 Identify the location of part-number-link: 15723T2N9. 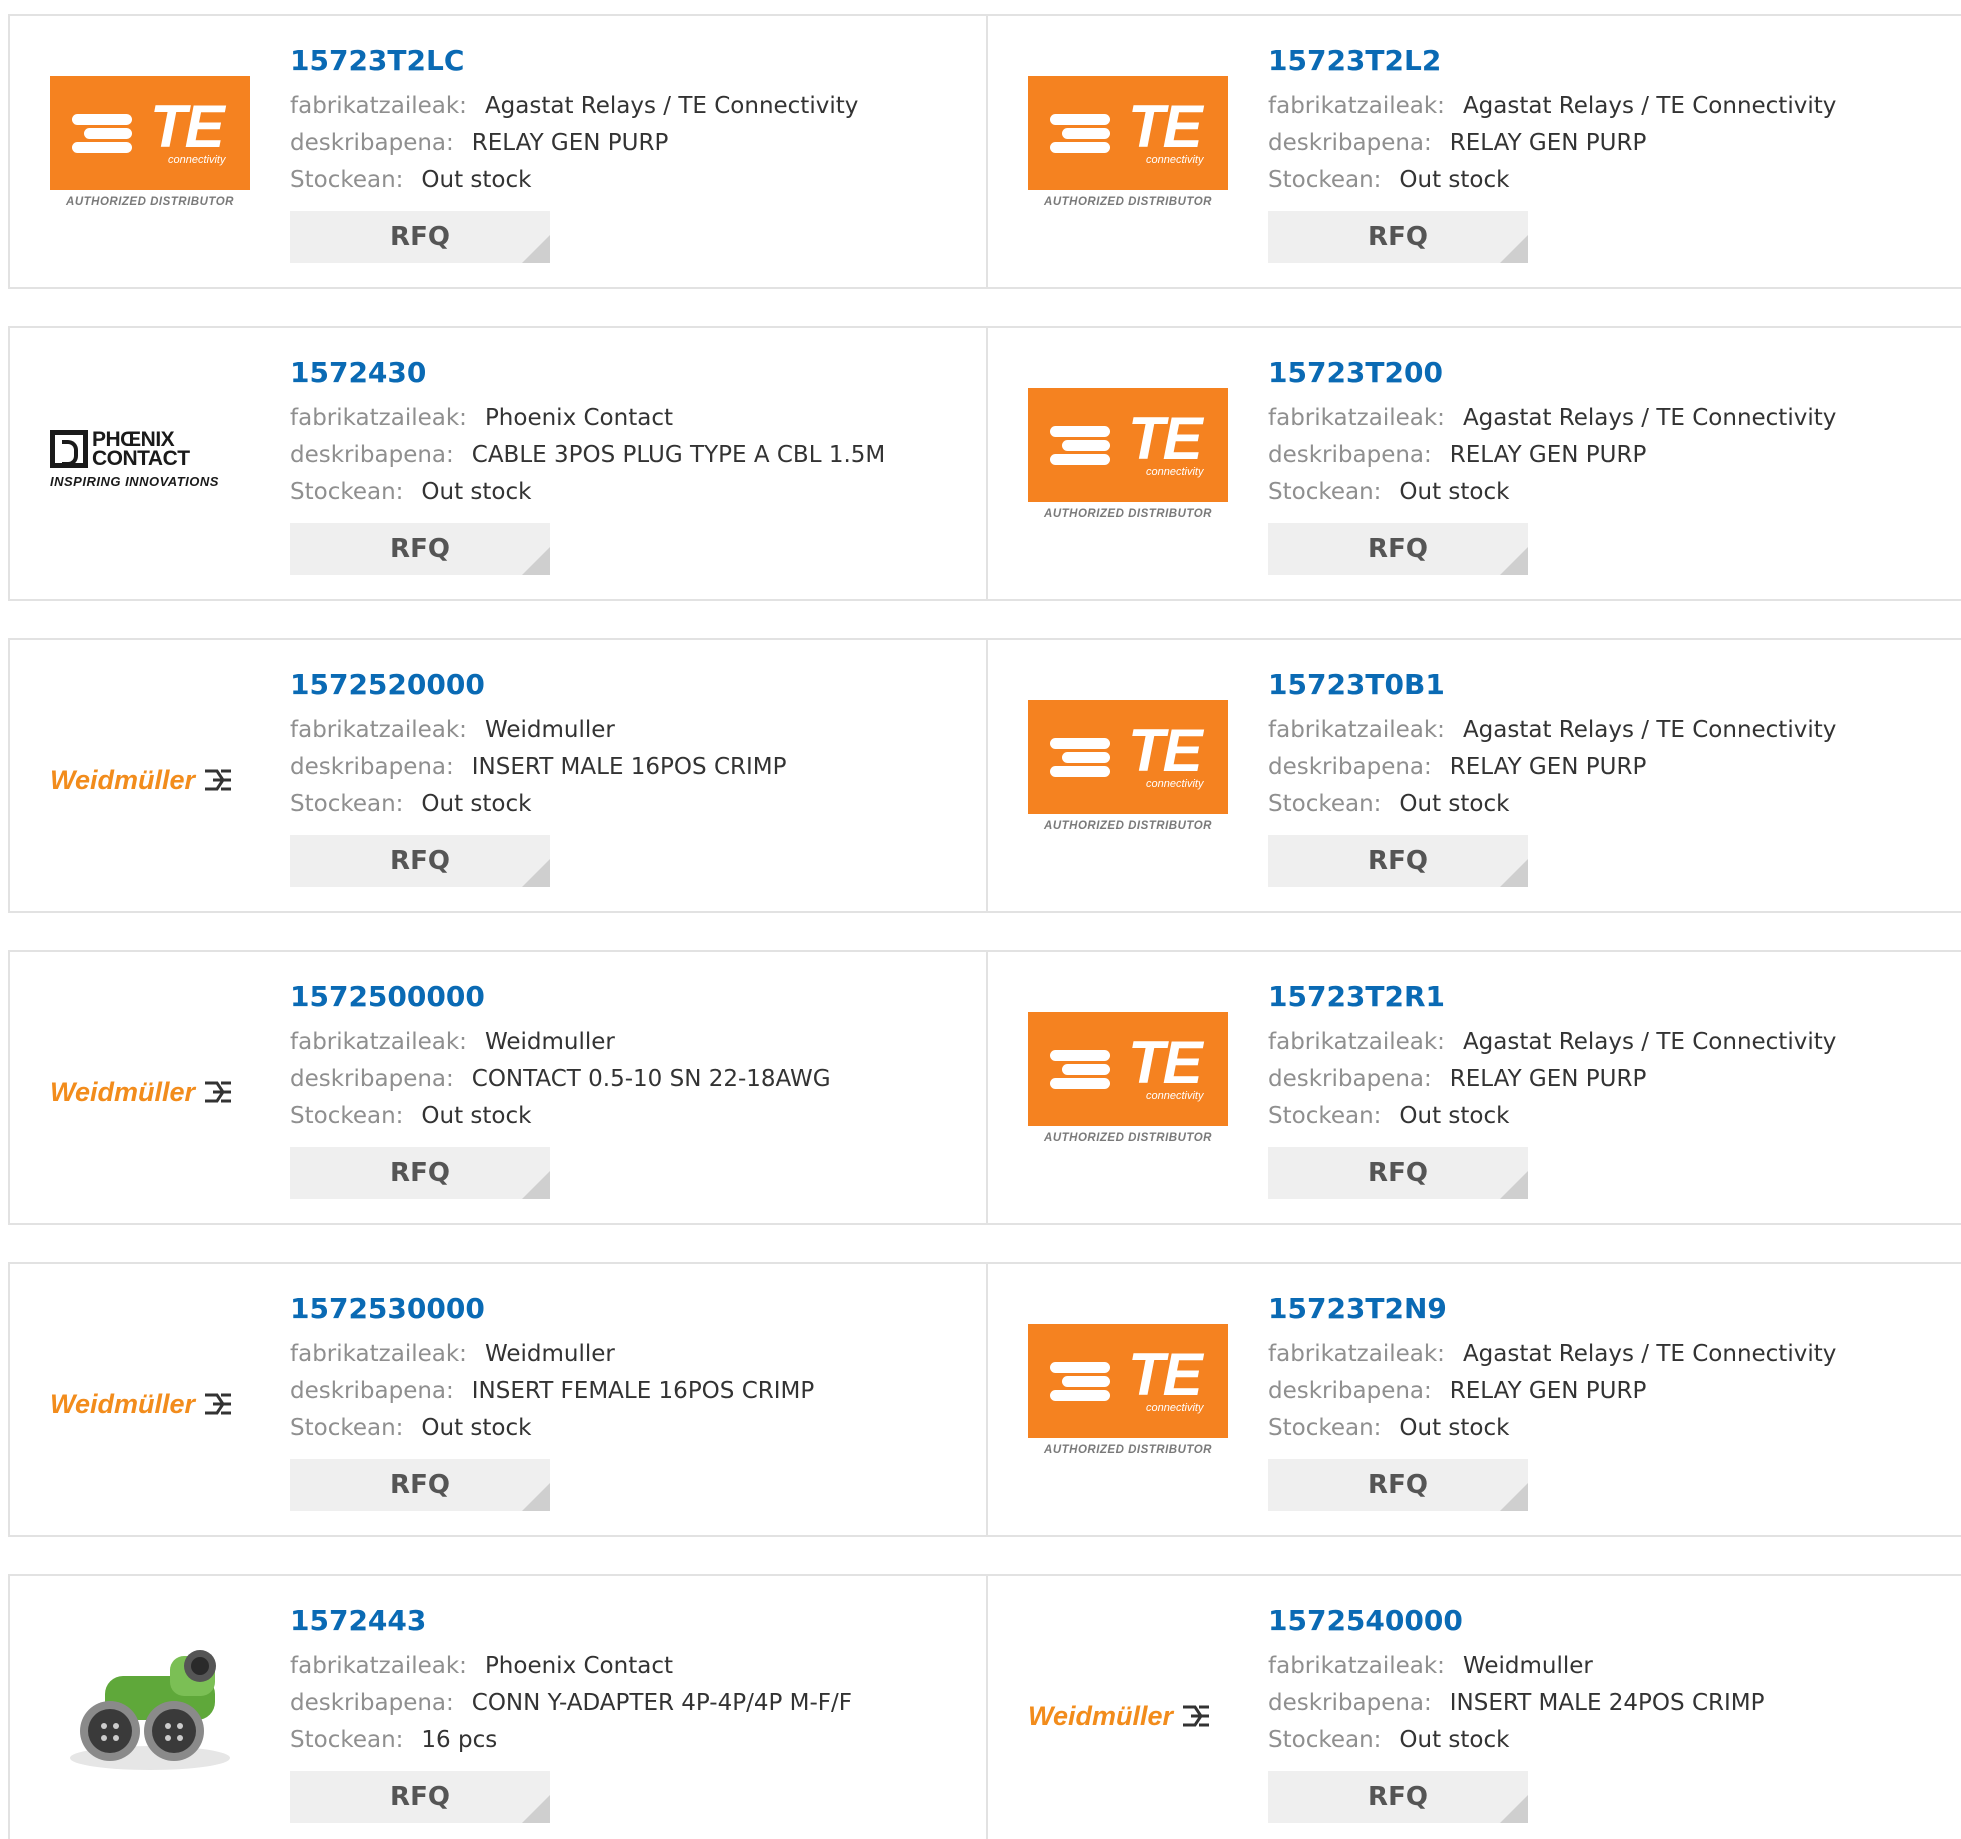
(1552, 1309).